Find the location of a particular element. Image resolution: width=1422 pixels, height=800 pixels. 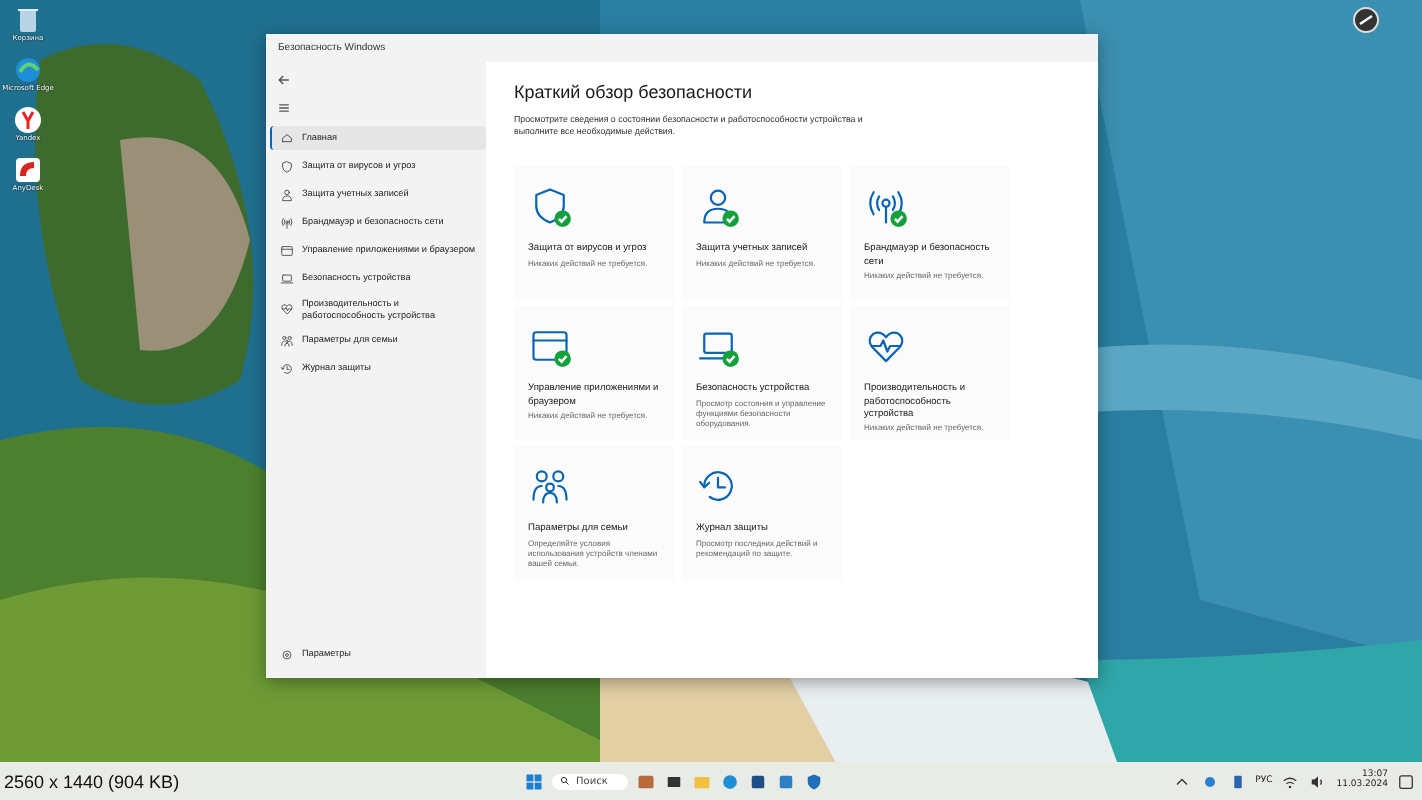

heart-icon is located at coordinates (287, 309).